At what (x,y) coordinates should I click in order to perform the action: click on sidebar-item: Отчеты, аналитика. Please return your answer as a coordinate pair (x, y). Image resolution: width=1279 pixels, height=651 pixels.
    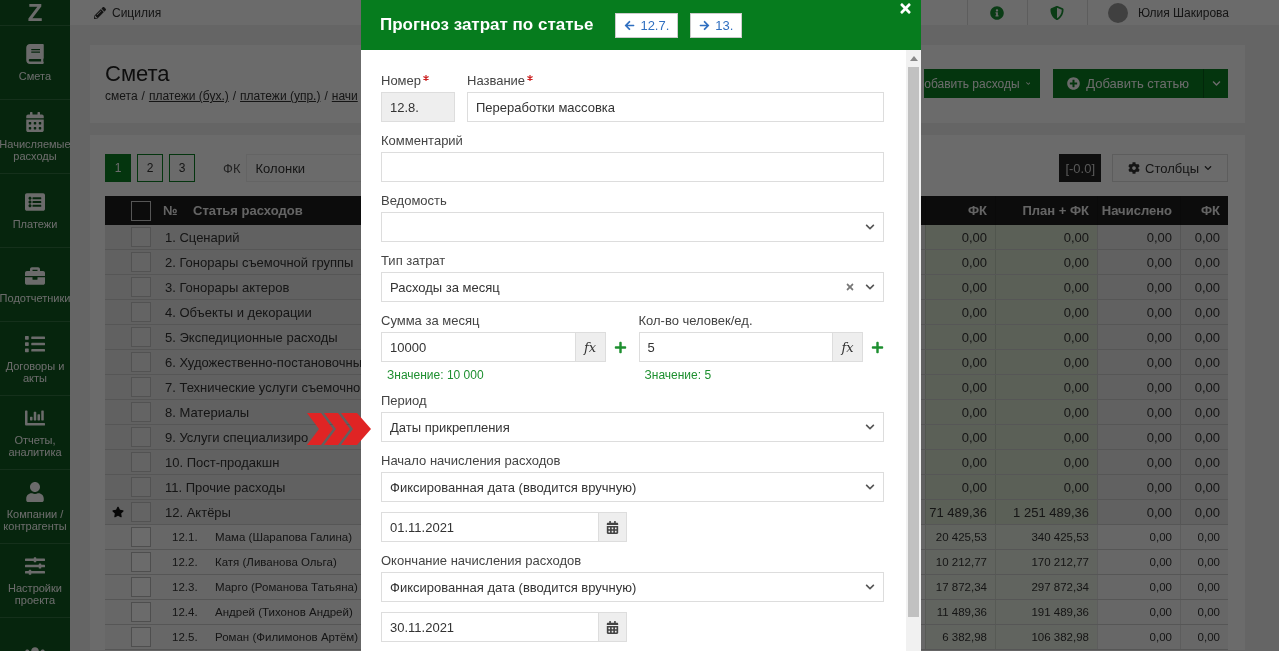
    Looking at the image, I should click on (35, 432).